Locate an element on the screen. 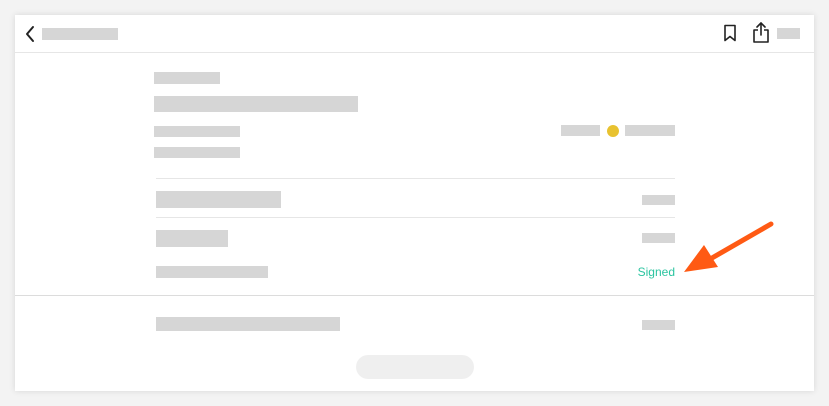 This screenshot has width=829, height=406. signed-status: Signed is located at coordinates (656, 272).